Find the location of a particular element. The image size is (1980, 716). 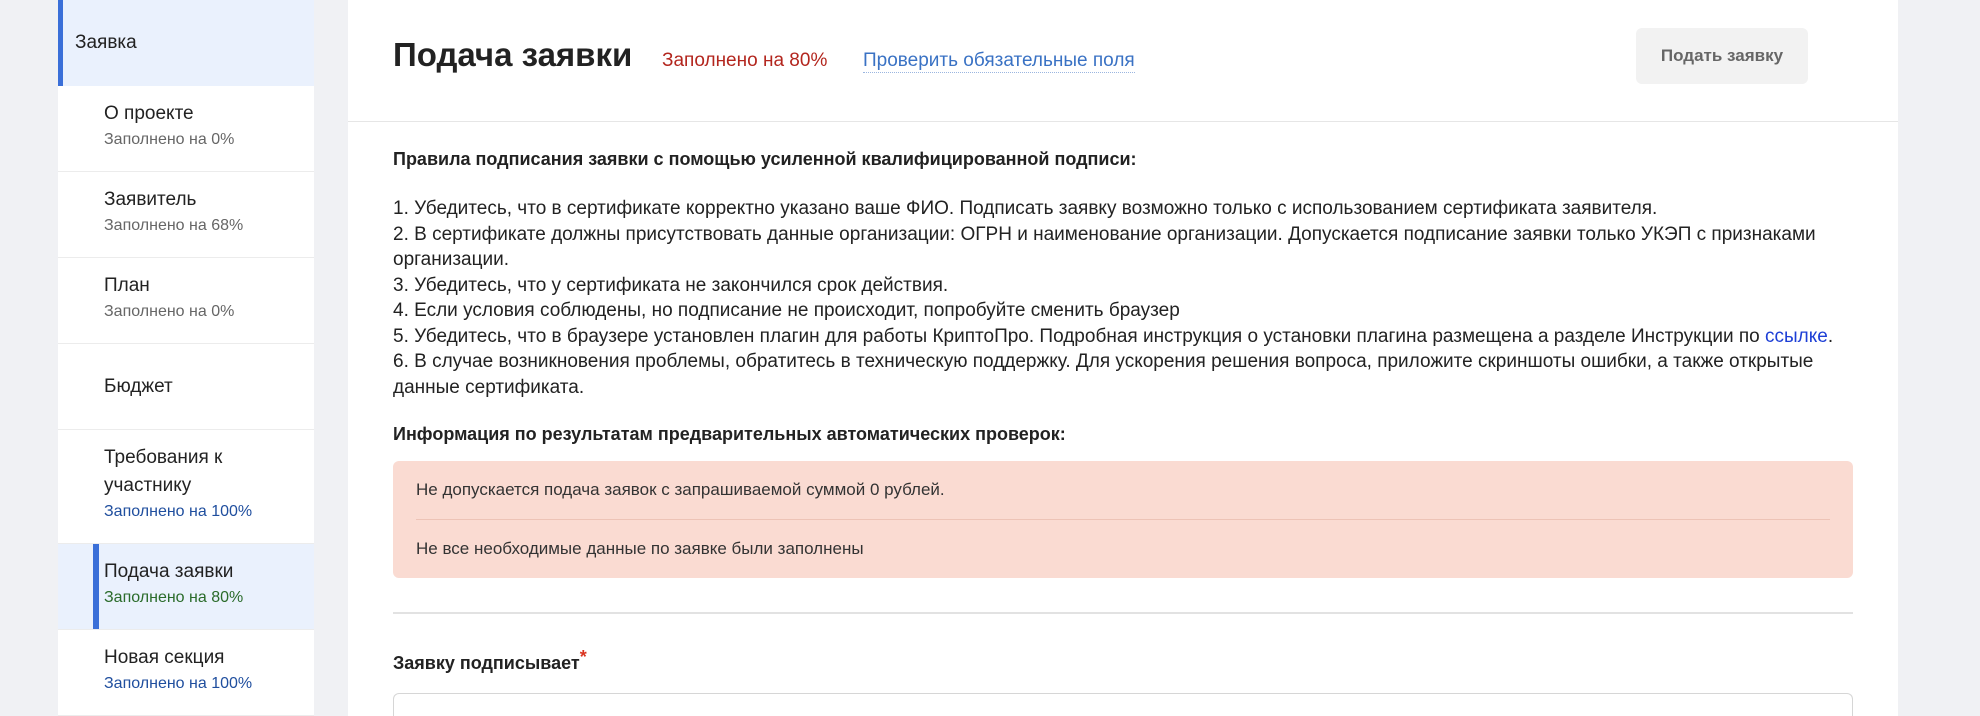

sidebar-item-title: План is located at coordinates (127, 285).